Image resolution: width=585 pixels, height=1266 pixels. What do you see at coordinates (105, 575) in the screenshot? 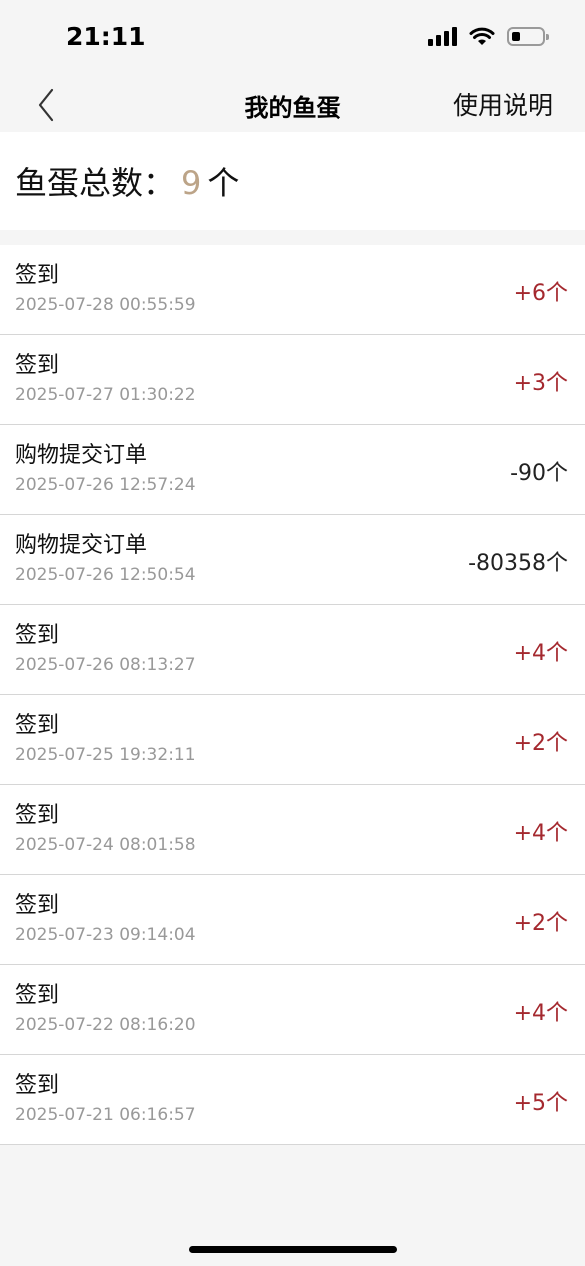
I see `record-time: 2025-07-26 12:50:54` at bounding box center [105, 575].